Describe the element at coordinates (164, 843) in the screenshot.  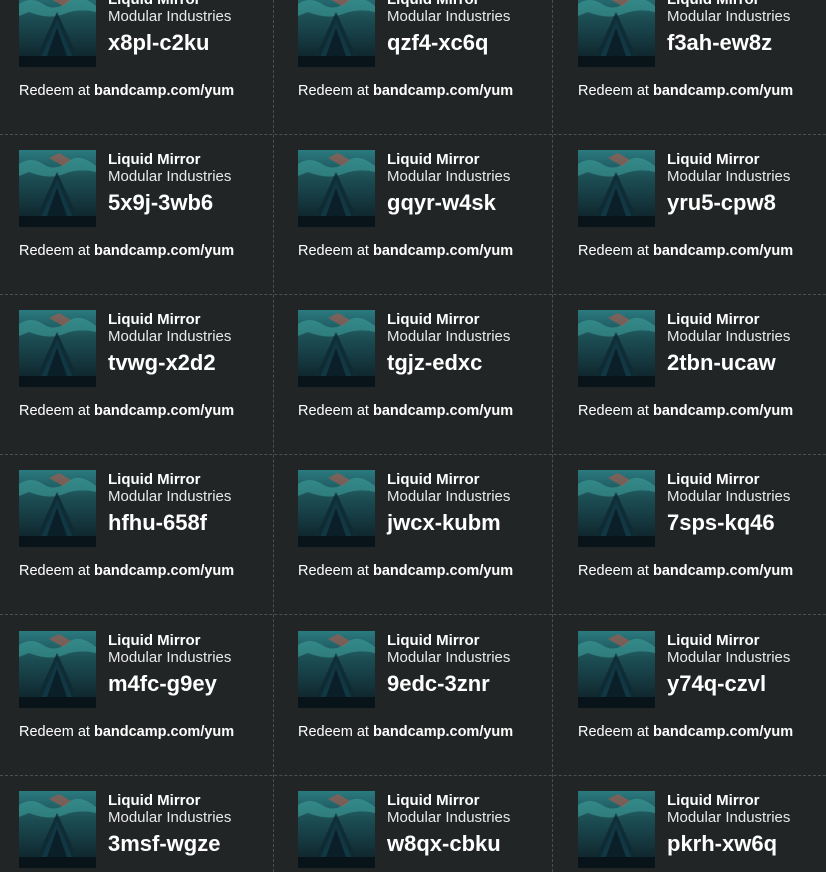
I see `download-code: 3msf-wgze` at that location.